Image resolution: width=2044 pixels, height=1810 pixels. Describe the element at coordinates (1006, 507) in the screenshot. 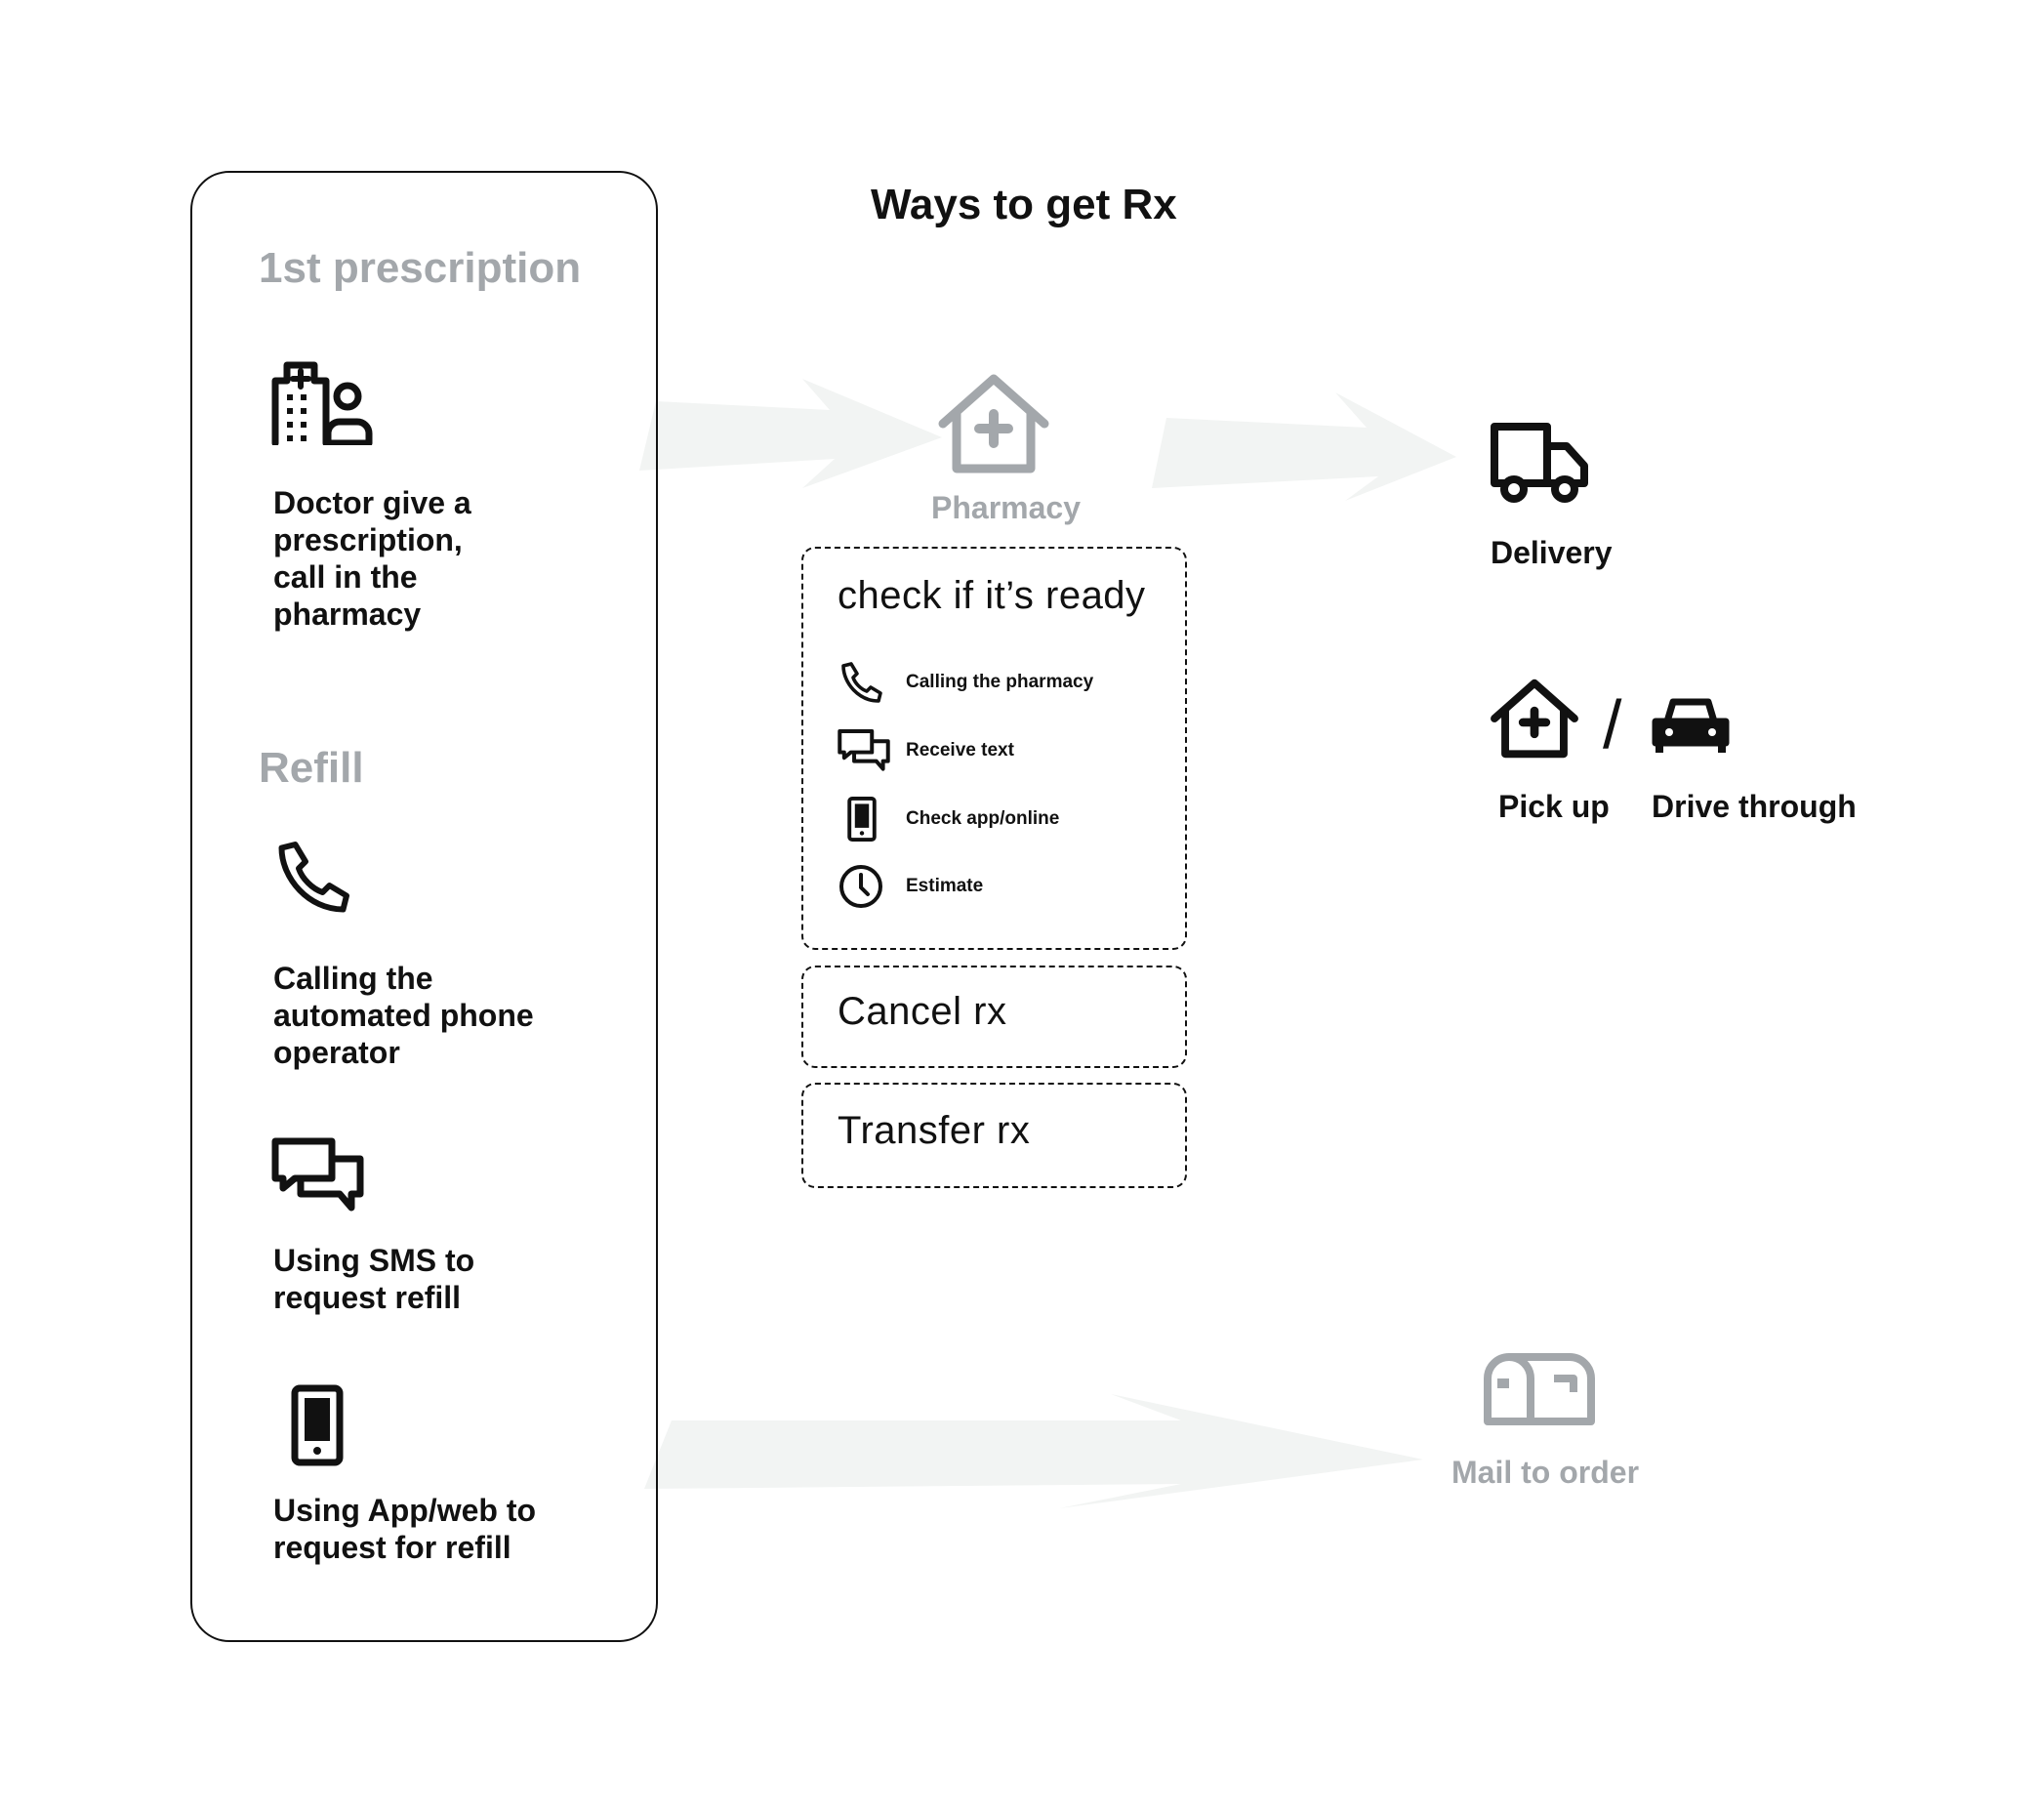

I see `pharmacy-label: Pharmacy` at that location.